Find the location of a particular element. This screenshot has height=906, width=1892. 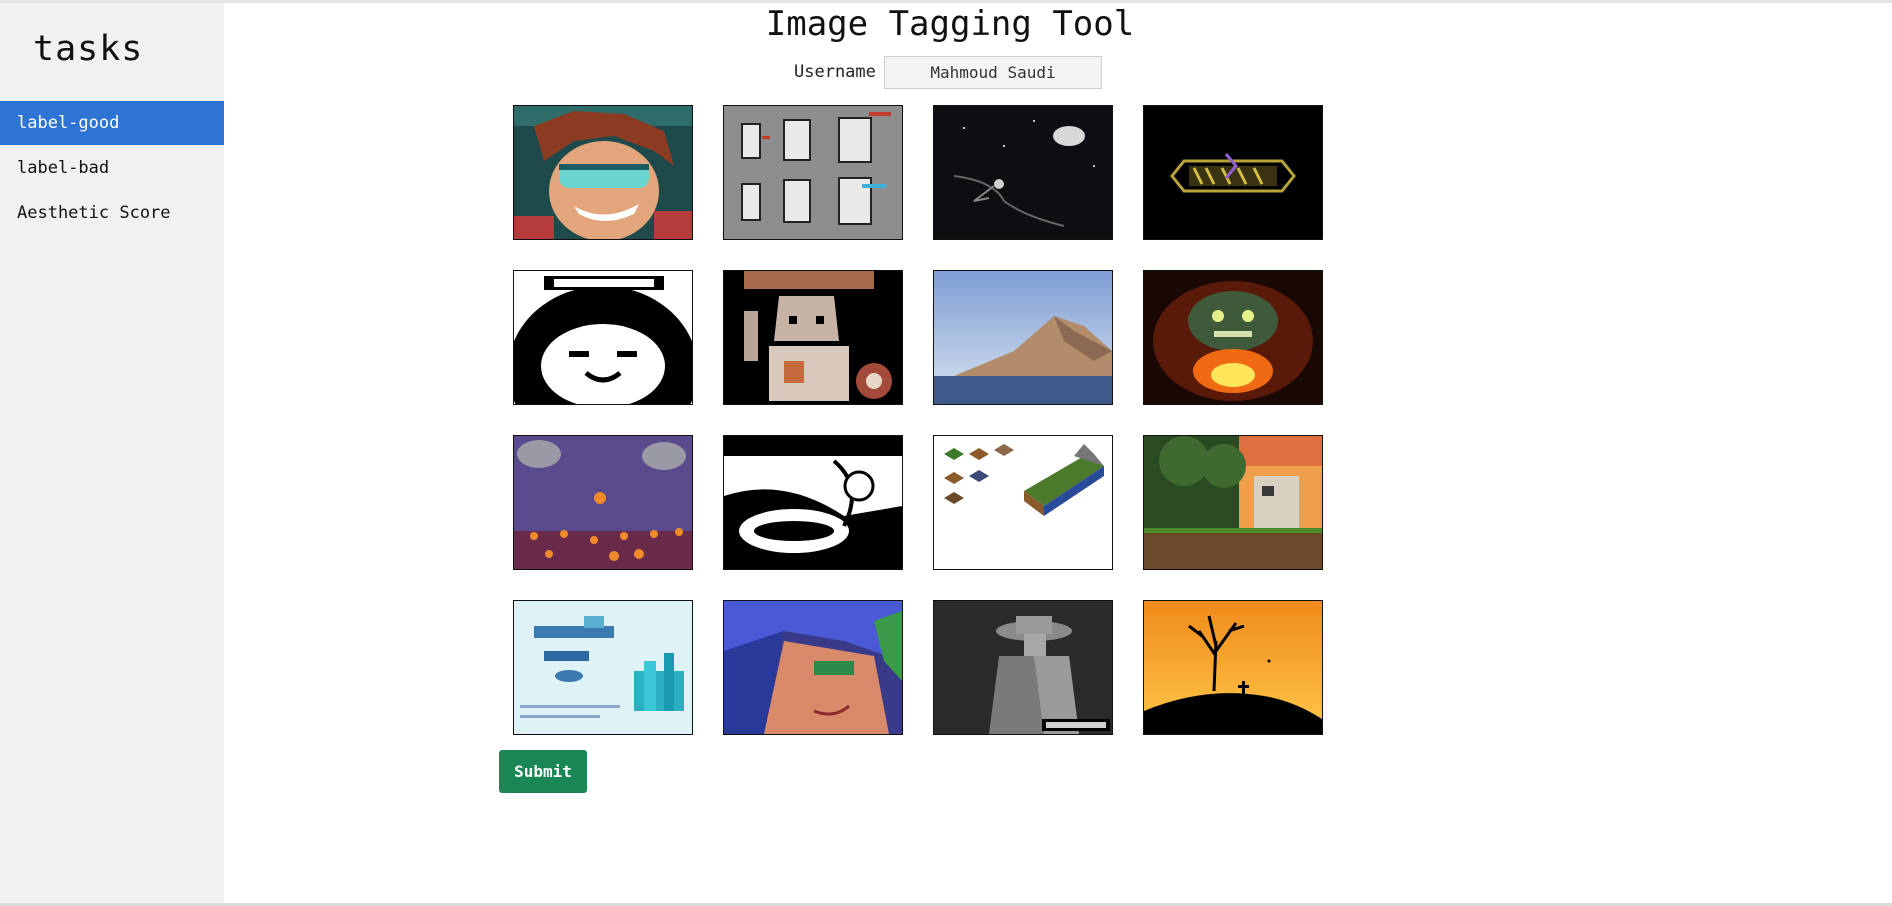

bw-sketch-image is located at coordinates (813, 502).